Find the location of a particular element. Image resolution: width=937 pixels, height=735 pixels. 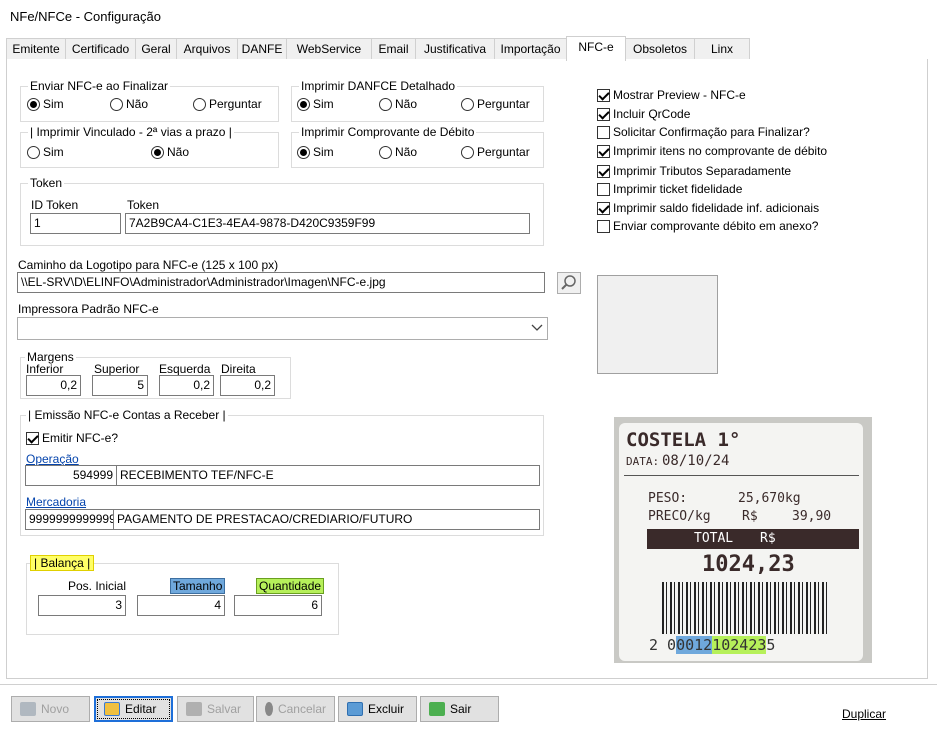

tab-danfe: DANFE is located at coordinates (262, 48).